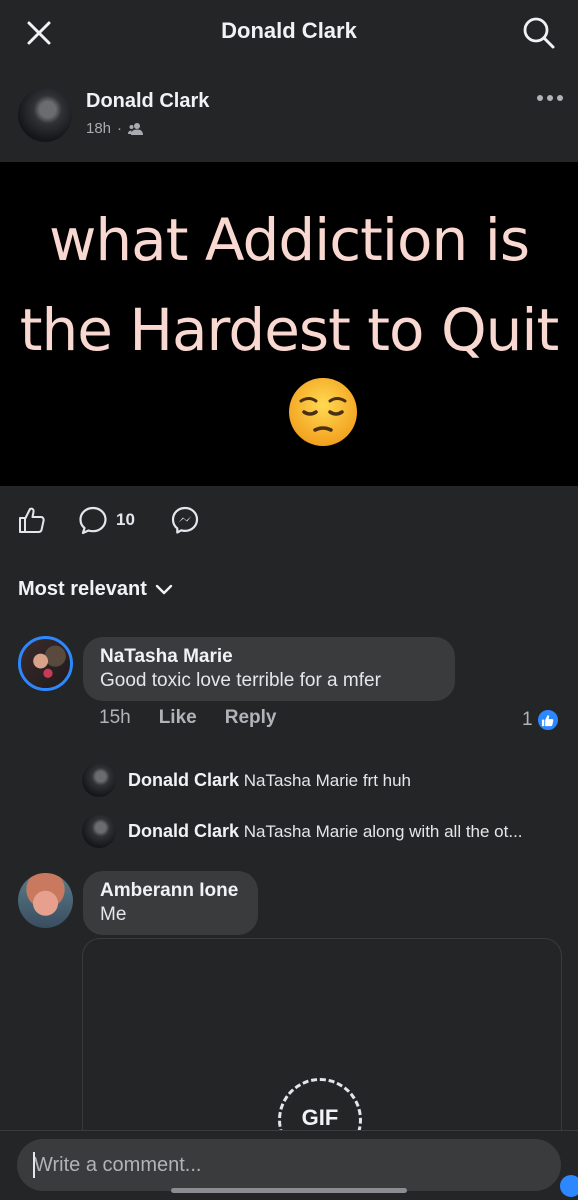 This screenshot has width=578, height=1200. Describe the element at coordinates (240, 680) in the screenshot. I see `comment-text: Good toxic love terrible for a mfer` at that location.